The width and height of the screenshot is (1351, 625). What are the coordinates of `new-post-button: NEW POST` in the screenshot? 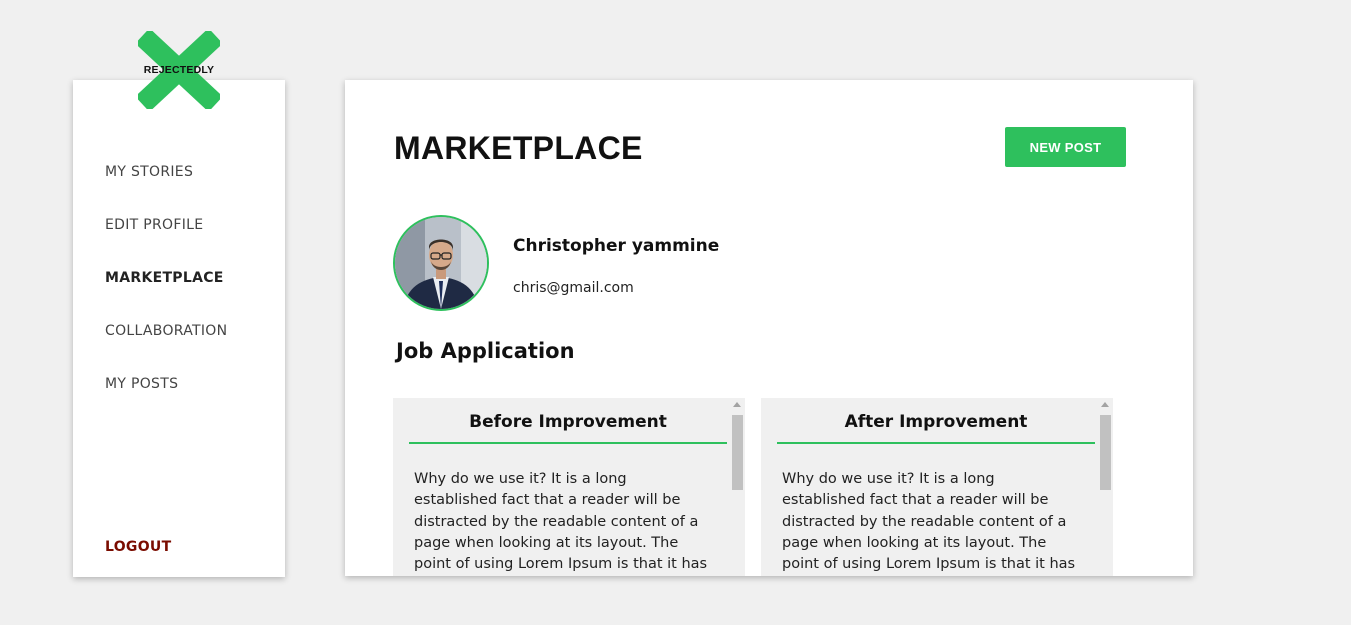 It's located at (1065, 147).